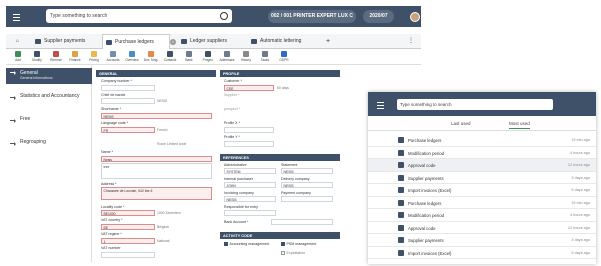  I want to click on toolbar-button-add: Add, so click(18, 56).